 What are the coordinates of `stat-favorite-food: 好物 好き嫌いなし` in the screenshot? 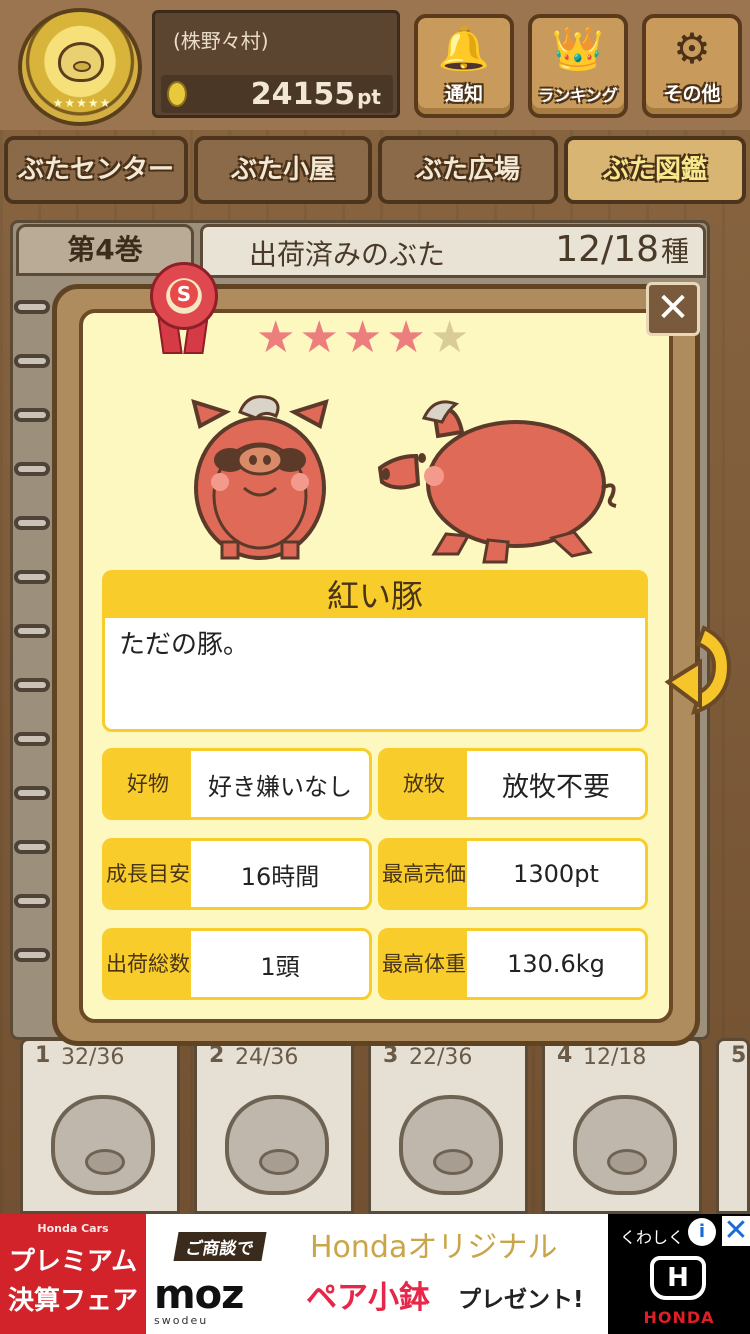 It's located at (237, 784).